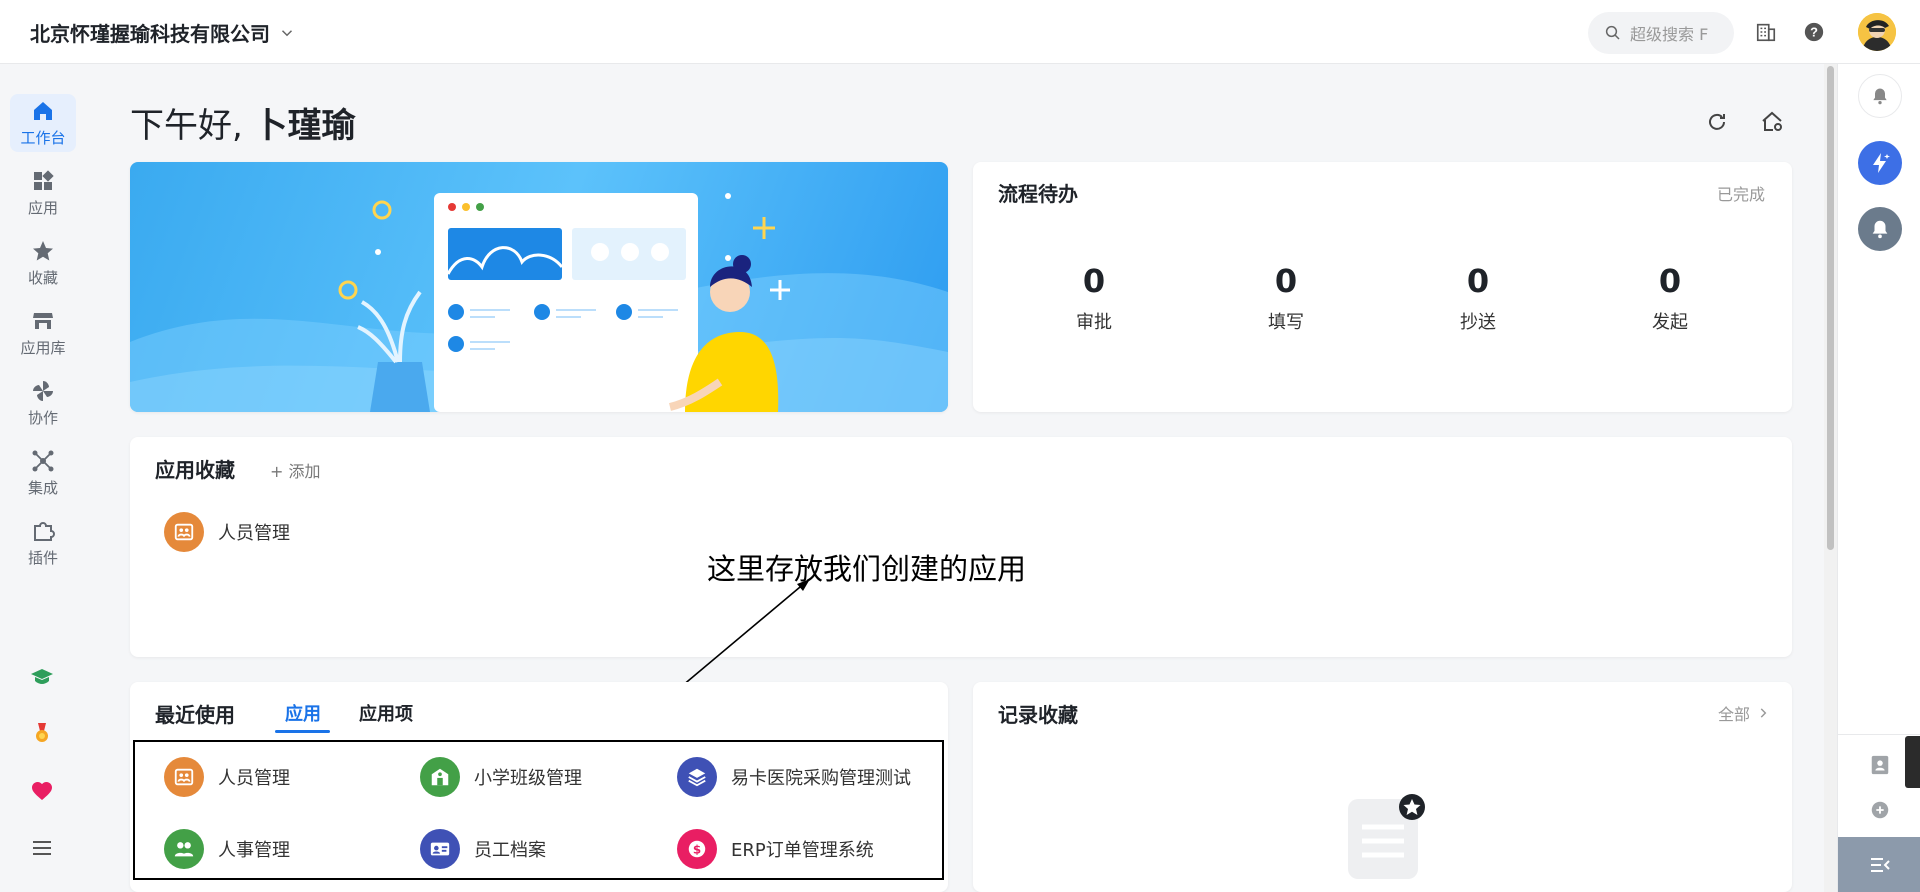 The image size is (1920, 892). Describe the element at coordinates (43, 460) in the screenshot. I see `network-icon` at that location.